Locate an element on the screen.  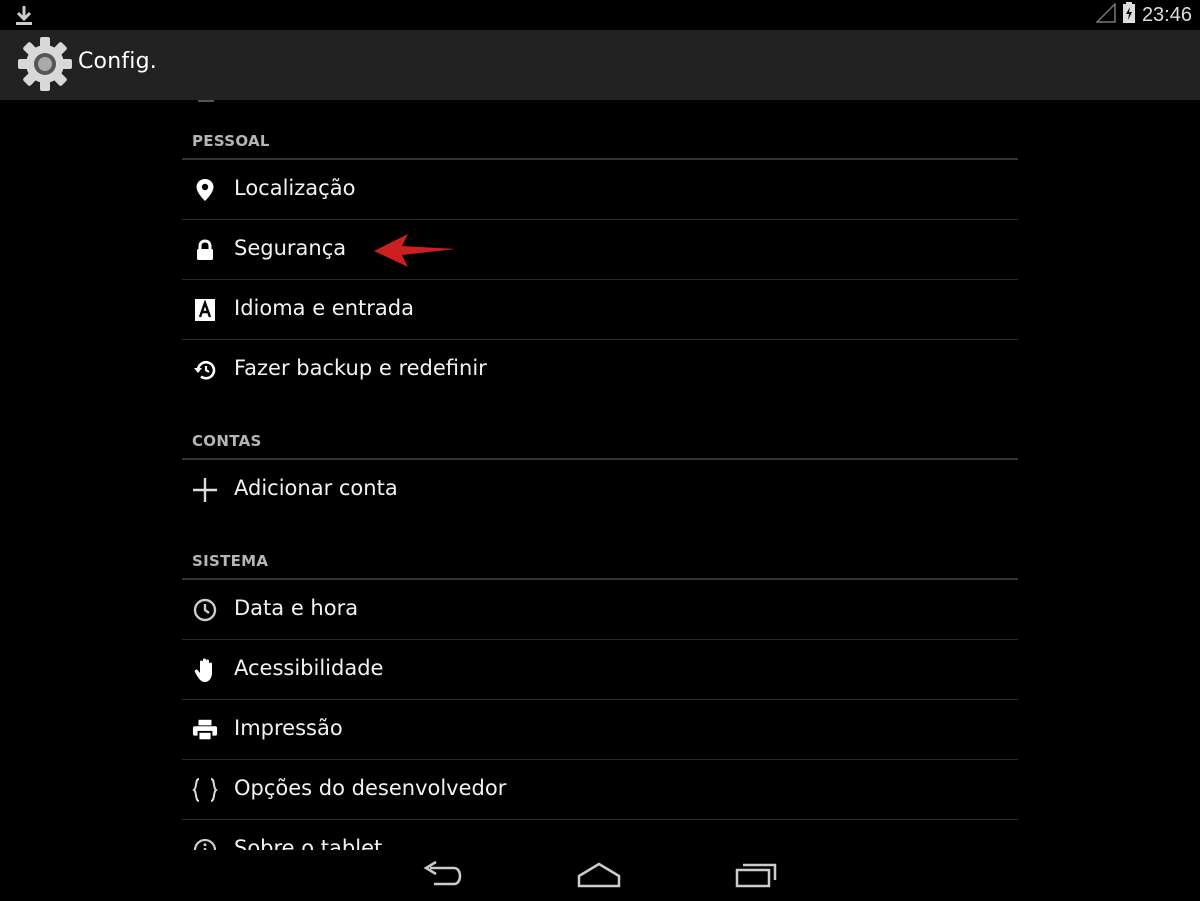
restore-icon is located at coordinates (205, 370).